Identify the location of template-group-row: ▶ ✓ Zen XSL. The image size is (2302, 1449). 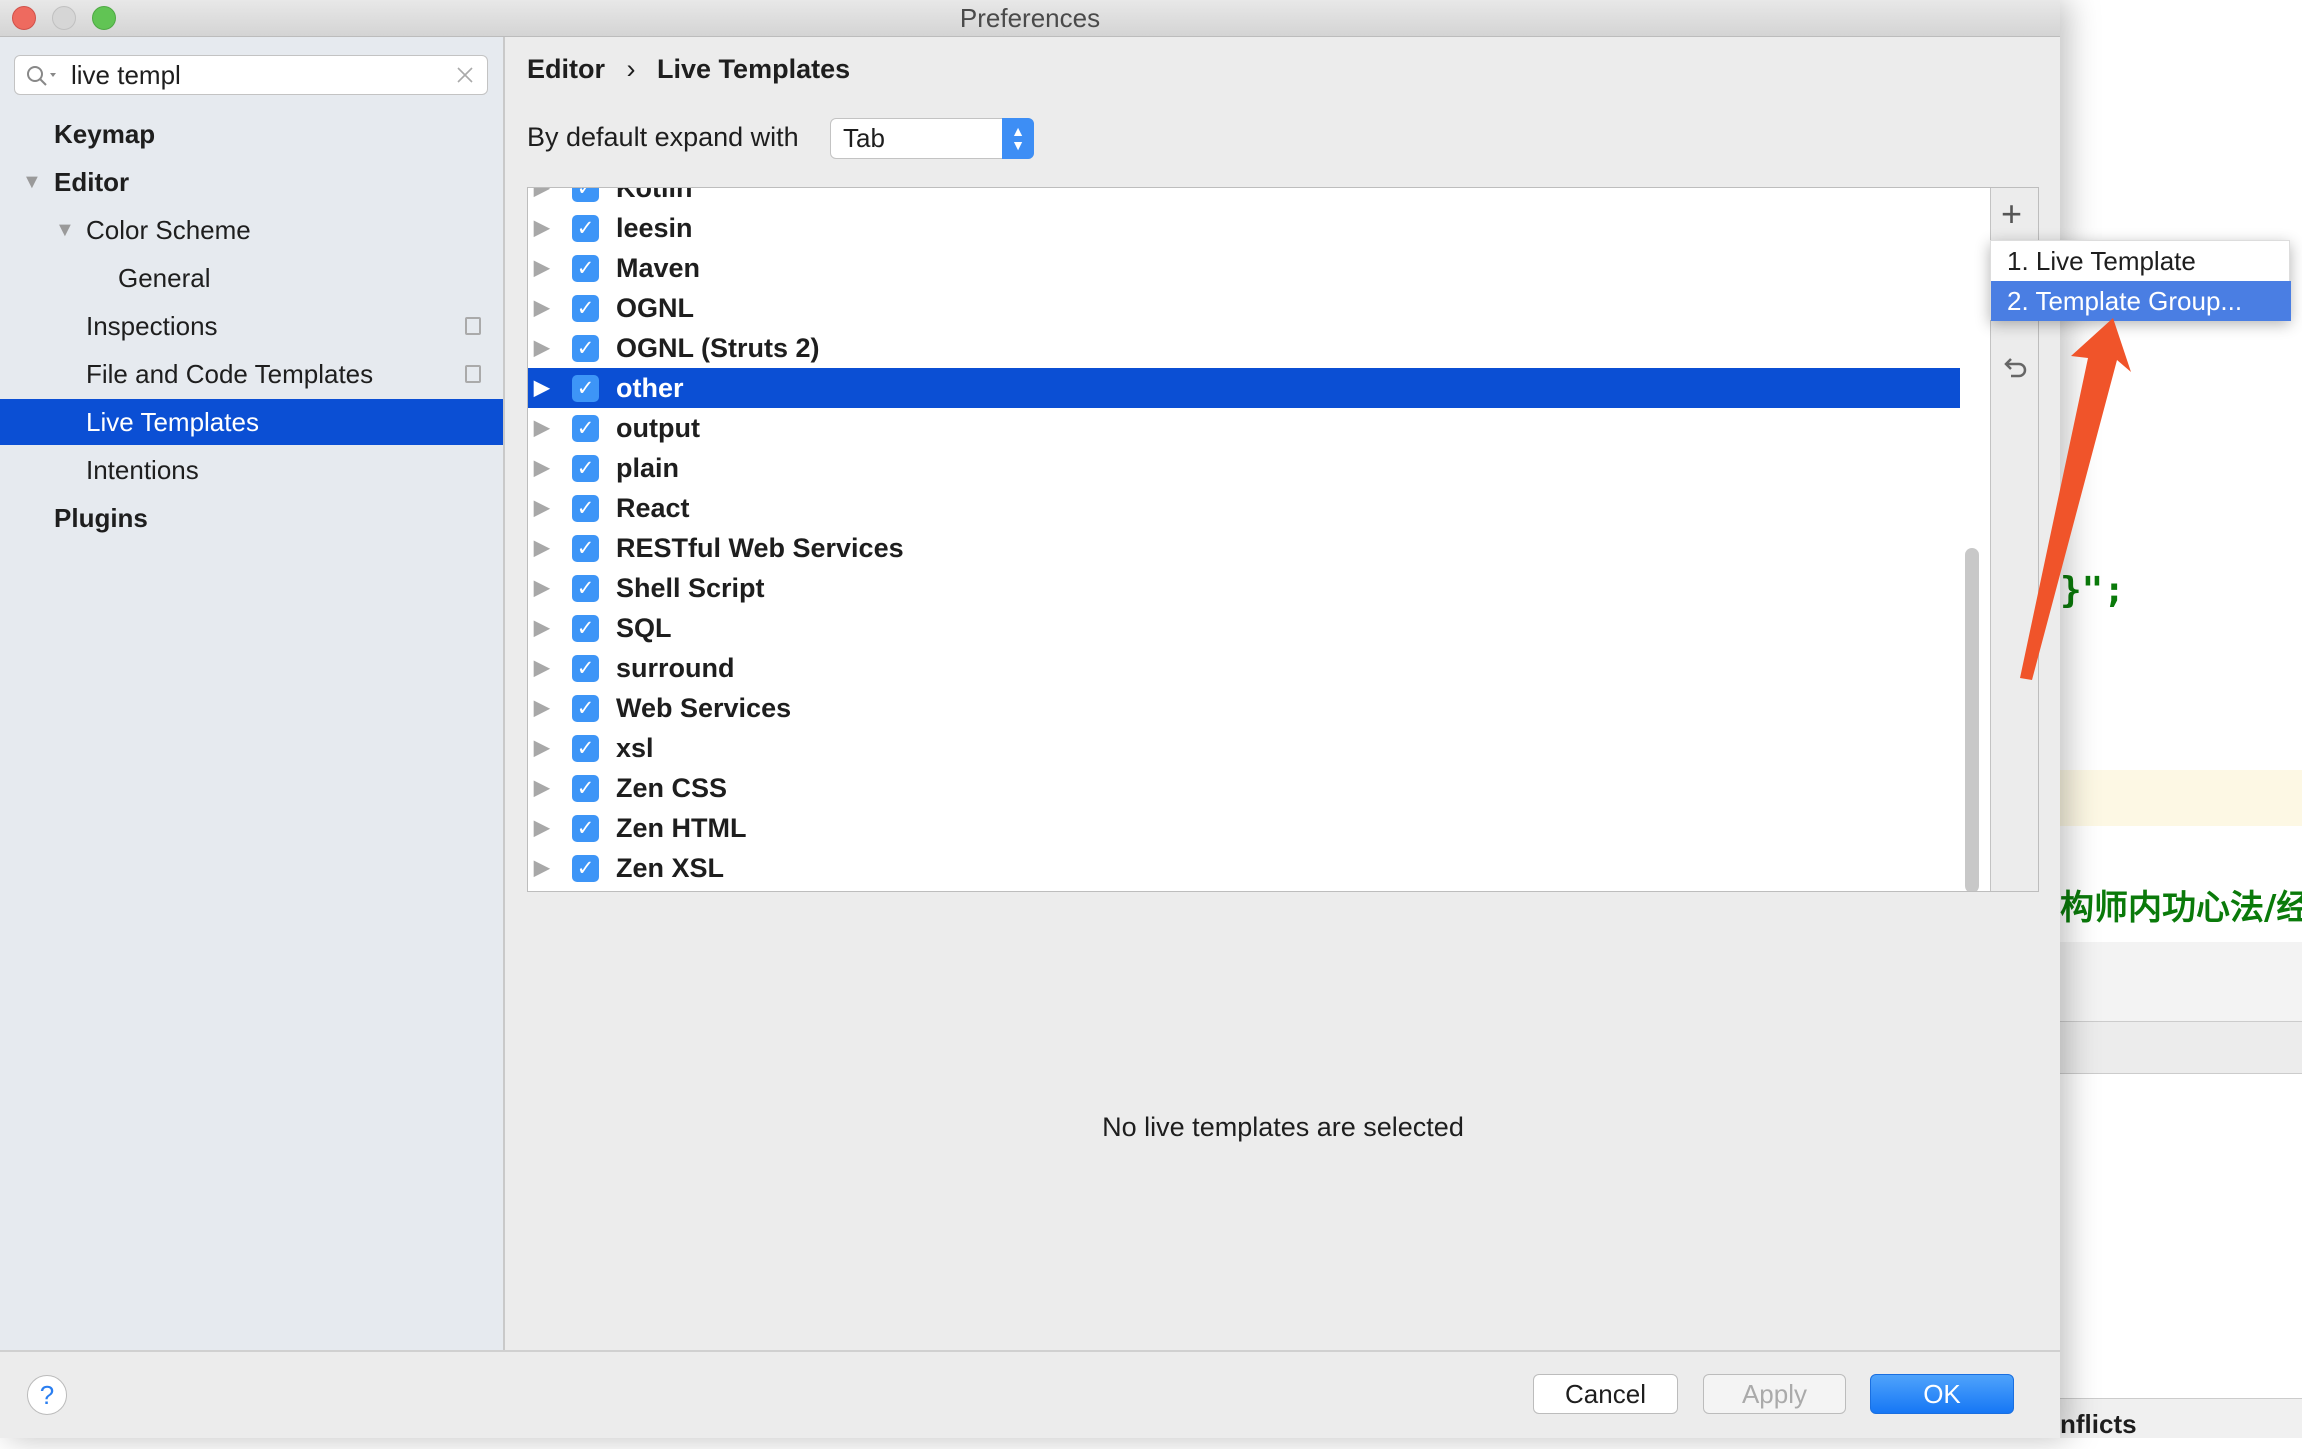
(1244, 868).